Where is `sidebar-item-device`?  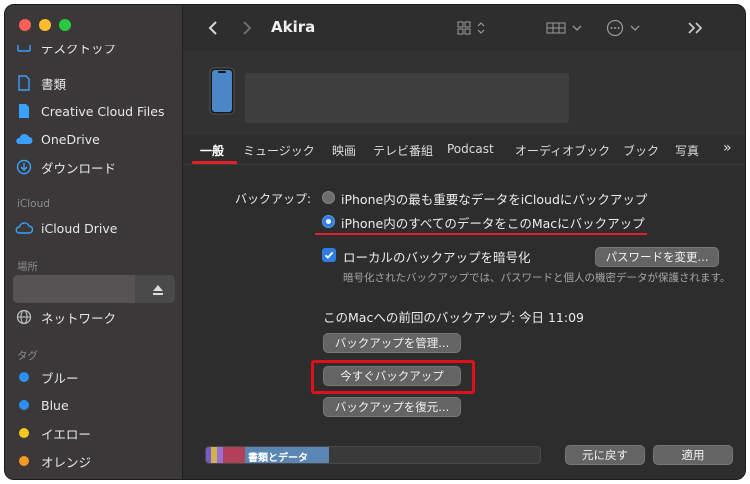
sidebar-item-device is located at coordinates (94, 289).